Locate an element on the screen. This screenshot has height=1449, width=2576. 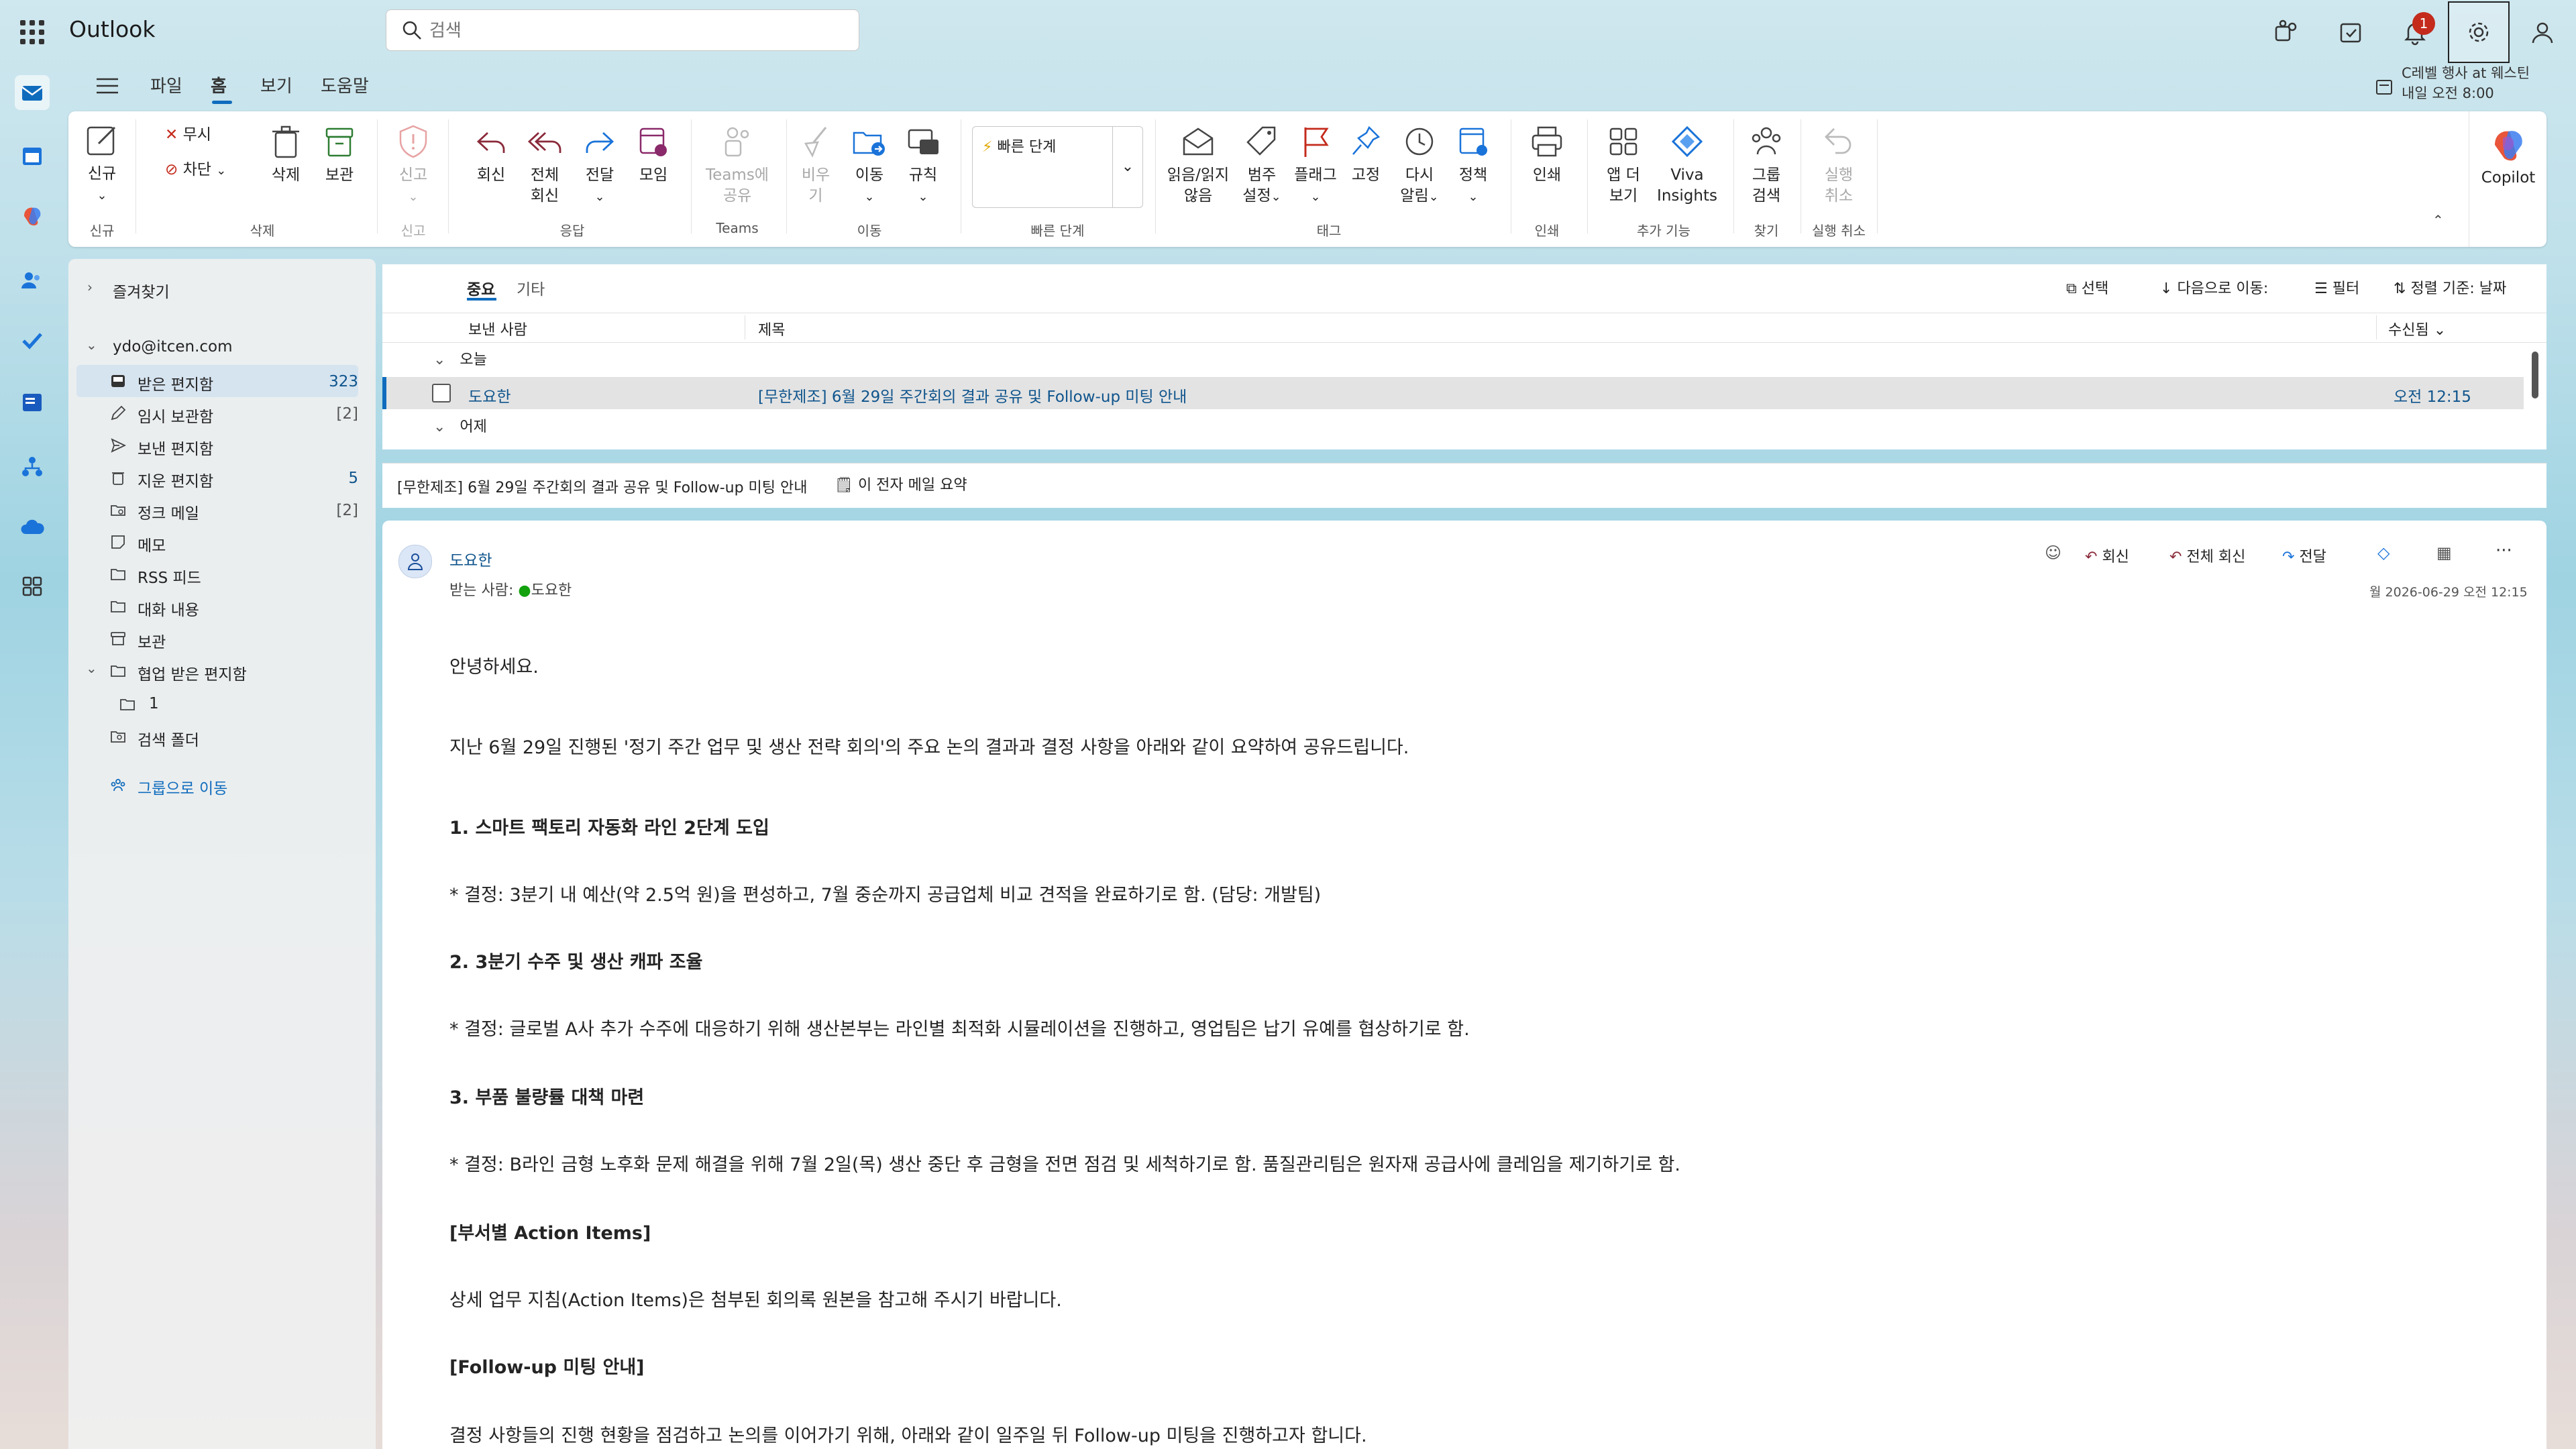
ignore-button: ✕ 무시 is located at coordinates (188, 135).